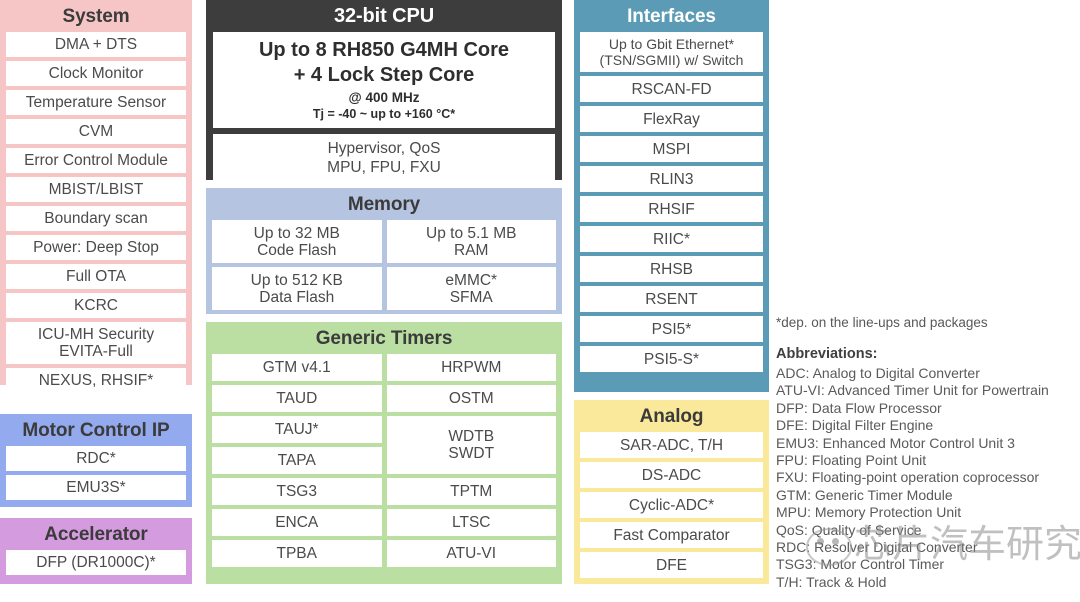 The width and height of the screenshot is (1080, 602). I want to click on timers-item-wdtb-swdt: WDTB SWDT, so click(471, 445).